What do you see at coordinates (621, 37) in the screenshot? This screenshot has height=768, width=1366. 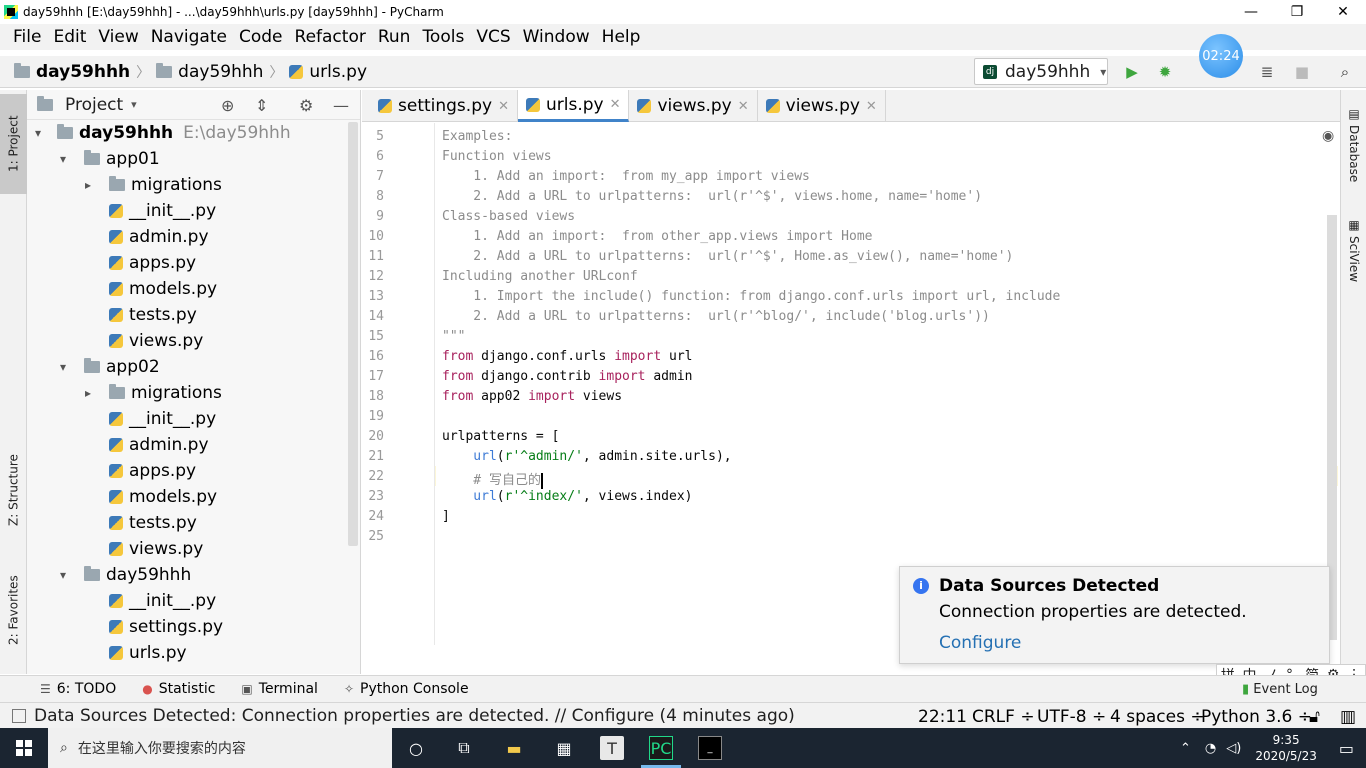 I see `menu-help: Help` at bounding box center [621, 37].